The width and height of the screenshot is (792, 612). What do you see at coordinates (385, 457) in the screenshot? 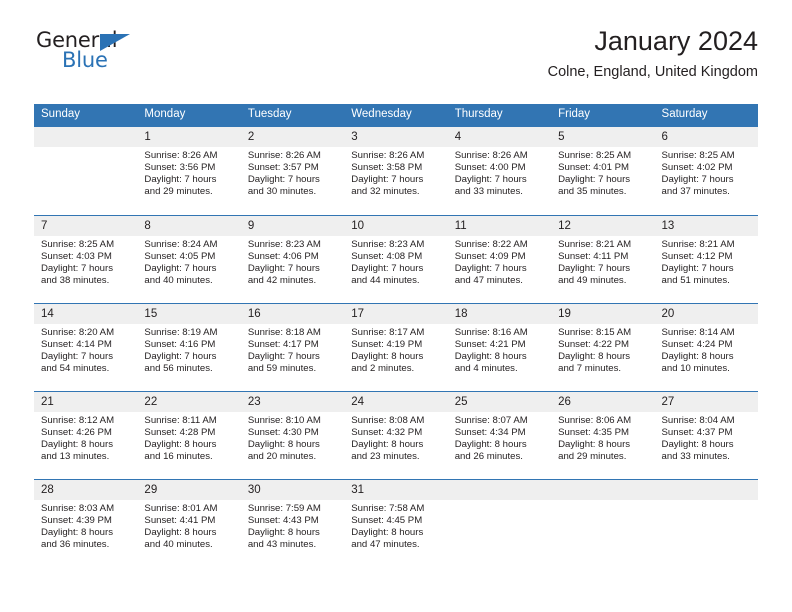
I see `day-info-line: and 23 minutes.` at bounding box center [385, 457].